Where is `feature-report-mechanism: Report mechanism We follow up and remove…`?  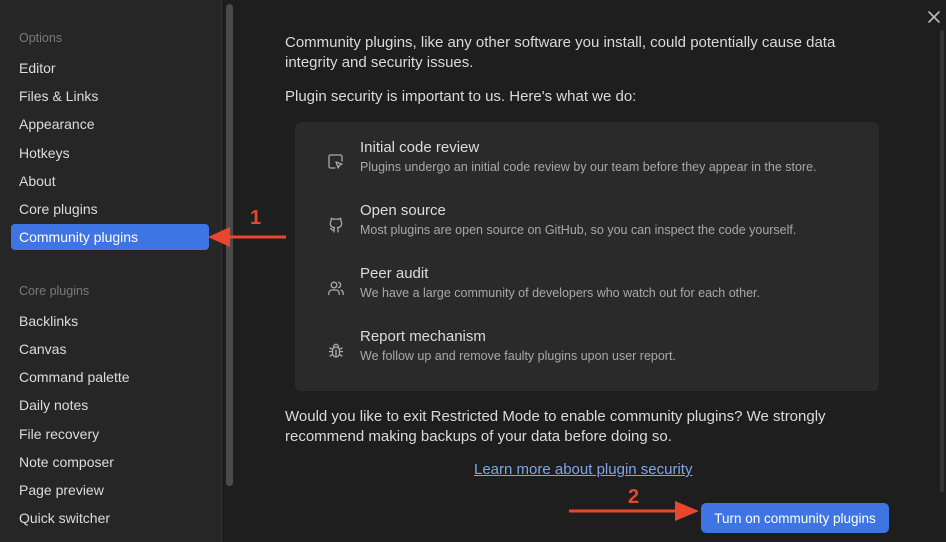 feature-report-mechanism: Report mechanism We follow up and remove… is located at coordinates (587, 353).